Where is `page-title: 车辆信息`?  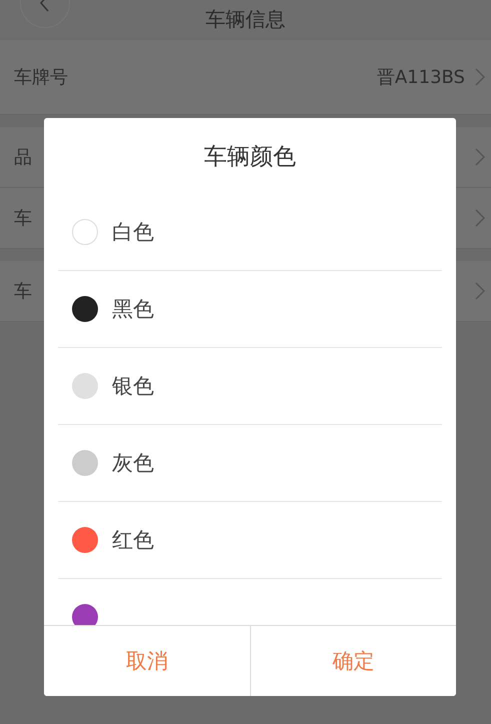 page-title: 车辆信息 is located at coordinates (246, 19).